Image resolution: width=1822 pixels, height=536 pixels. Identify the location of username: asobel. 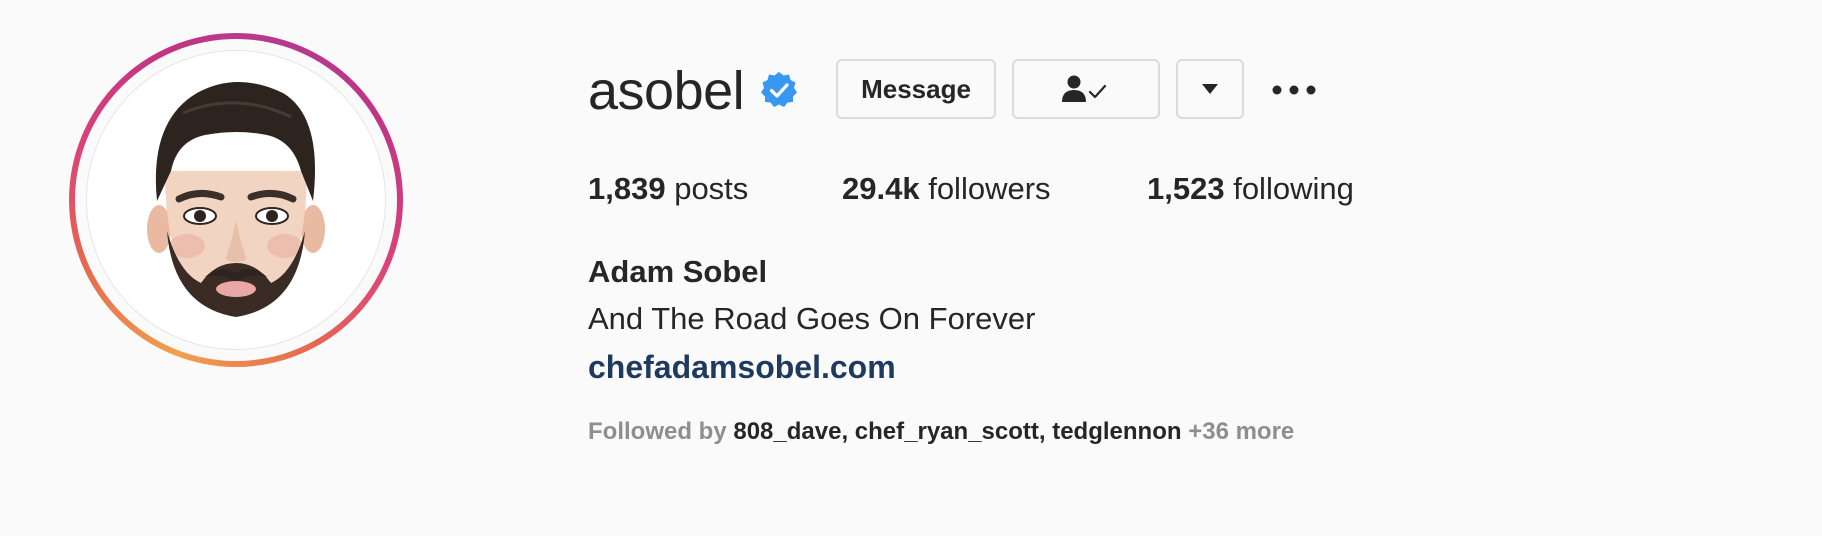
(666, 91).